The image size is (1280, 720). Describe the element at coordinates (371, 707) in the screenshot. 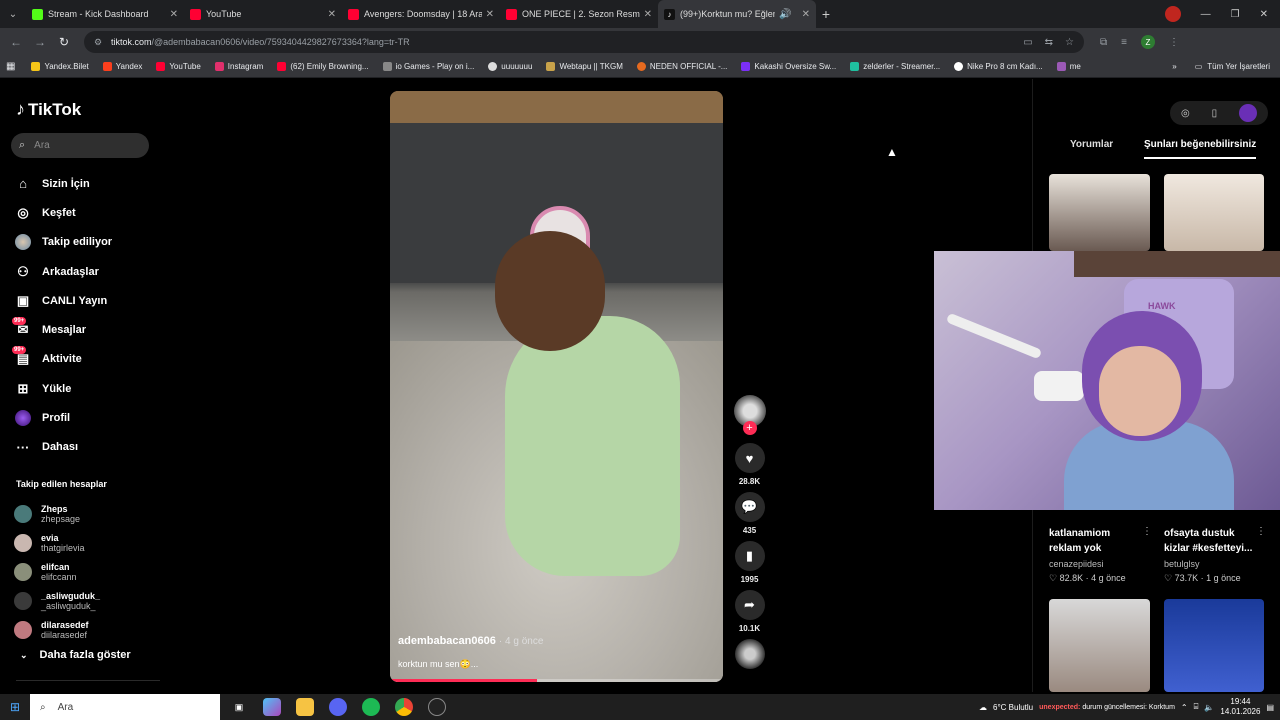

I see `spotify-icon` at that location.